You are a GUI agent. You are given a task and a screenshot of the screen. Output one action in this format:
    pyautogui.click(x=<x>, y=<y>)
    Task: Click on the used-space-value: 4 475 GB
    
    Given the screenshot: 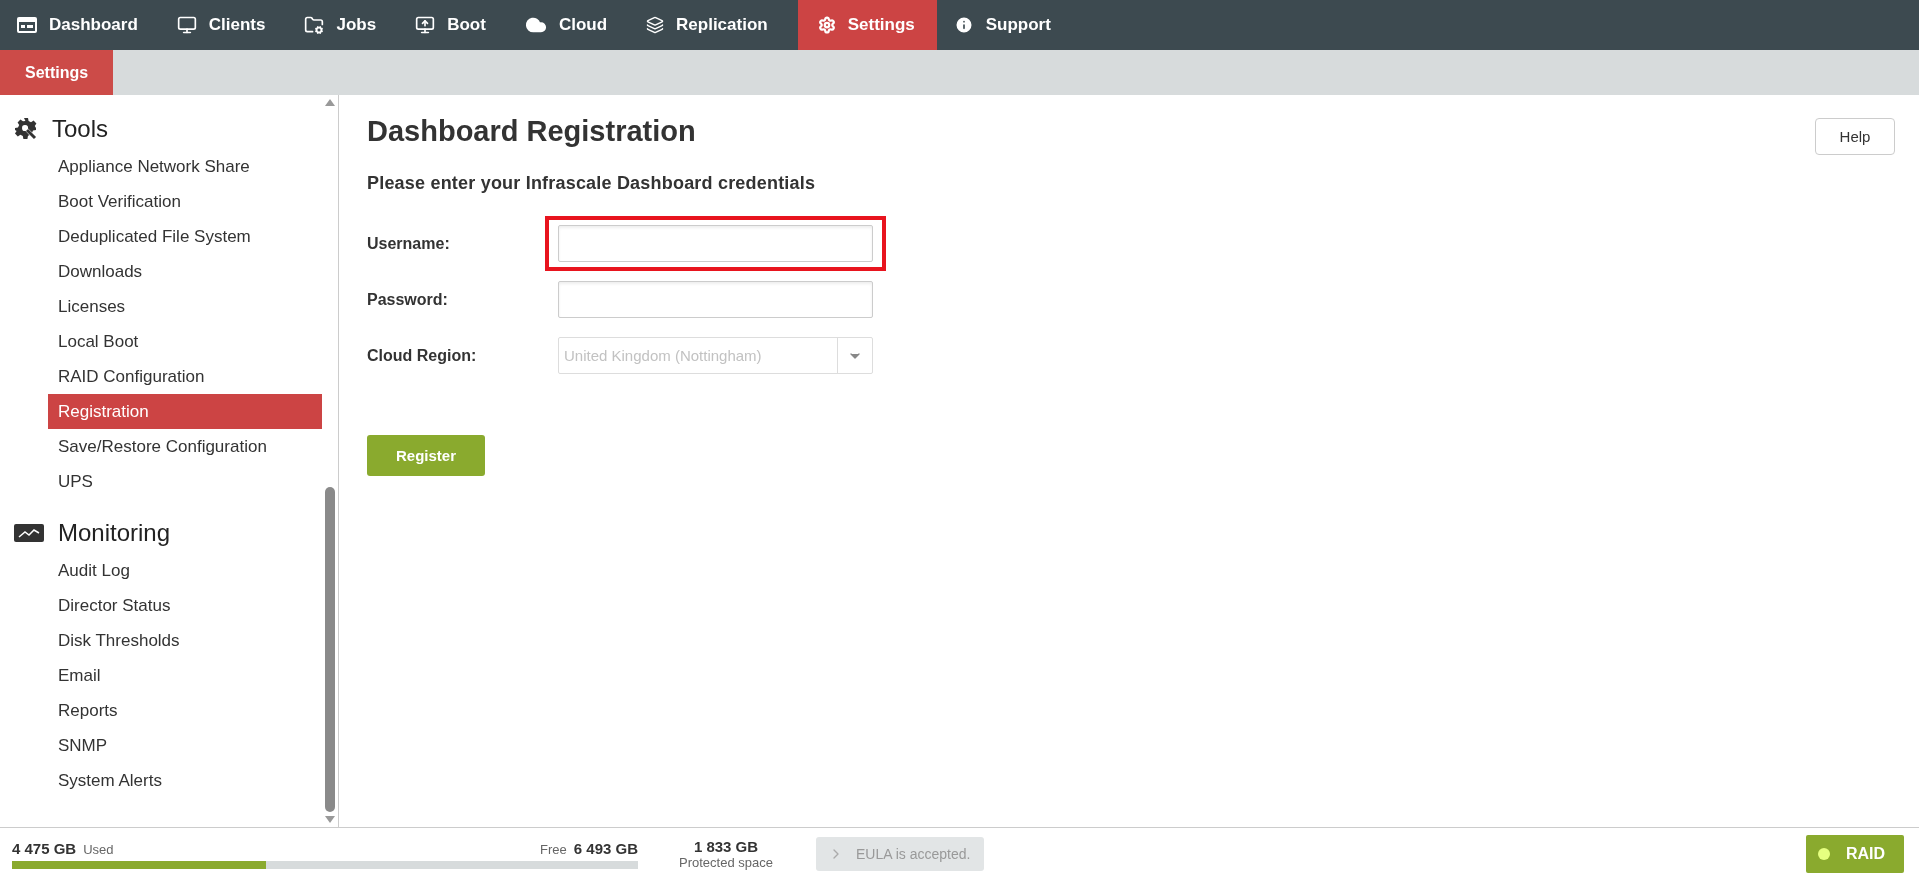 What is the action you would take?
    pyautogui.click(x=44, y=848)
    